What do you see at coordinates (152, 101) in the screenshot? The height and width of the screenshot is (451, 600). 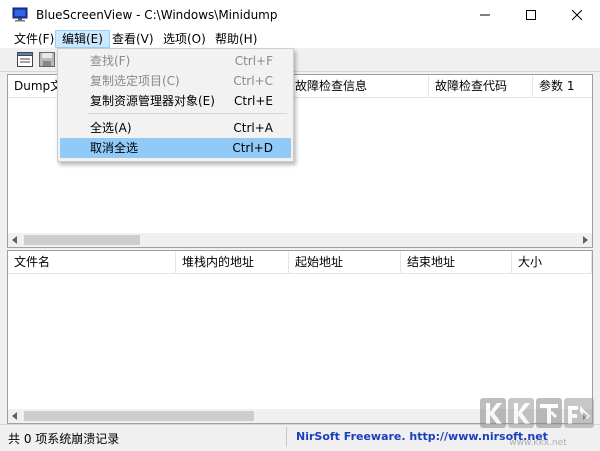 I see `menu-item-label: 复制资源管理器对象(E)` at bounding box center [152, 101].